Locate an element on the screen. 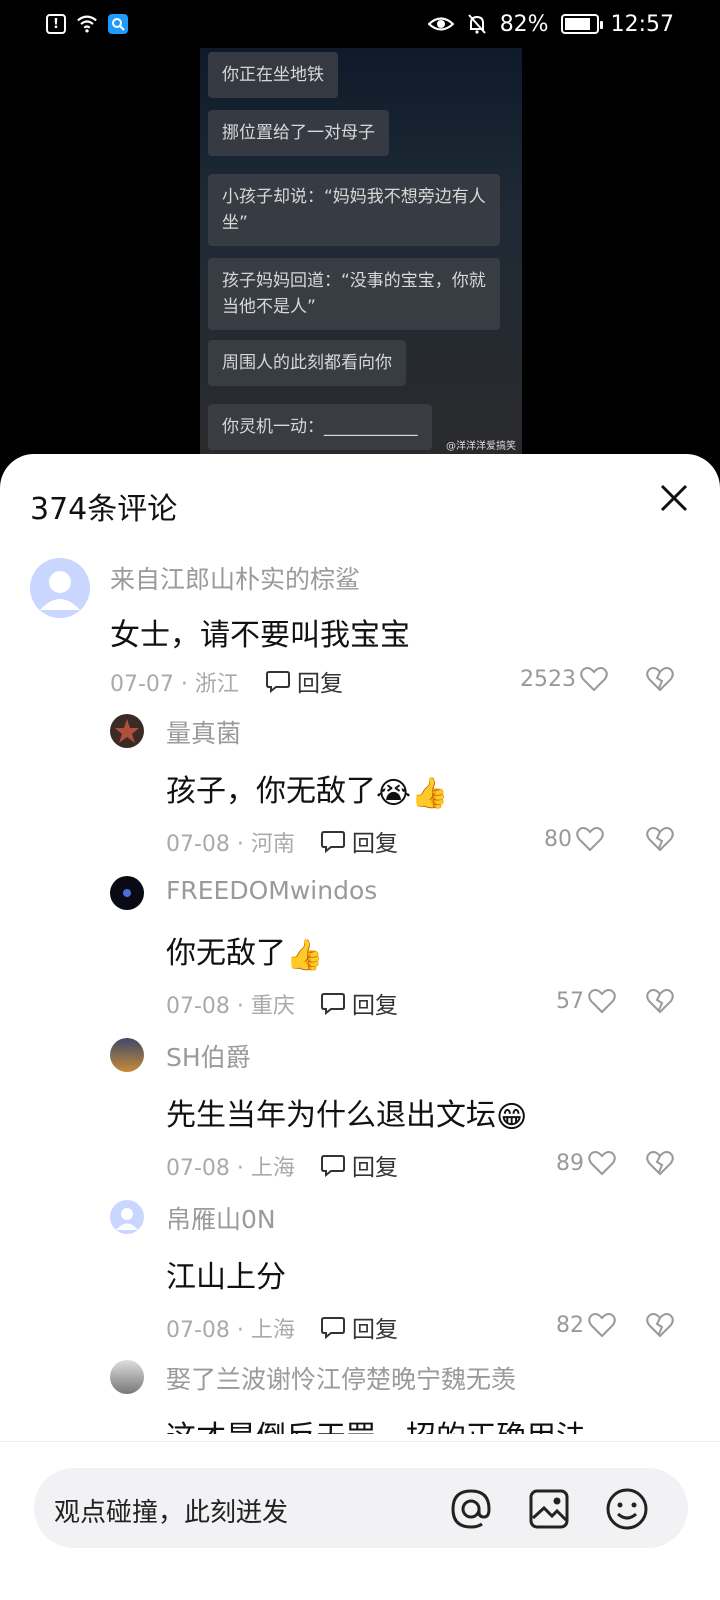  comment-text: 孩子，你无敌了😭👍 is located at coordinates (307, 792).